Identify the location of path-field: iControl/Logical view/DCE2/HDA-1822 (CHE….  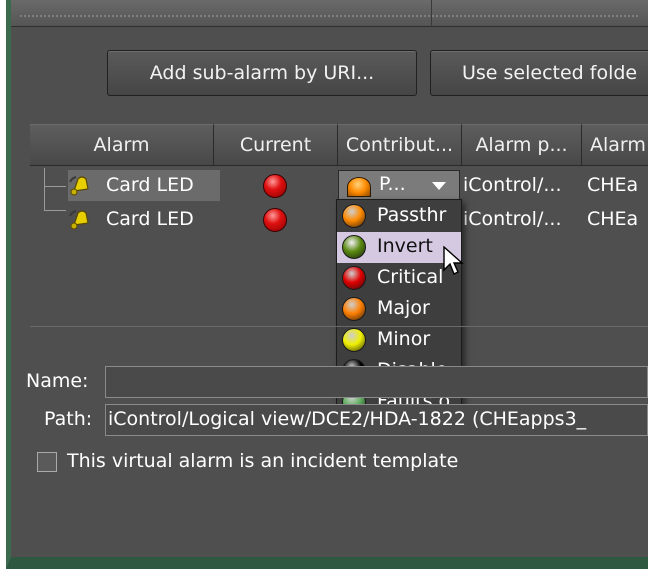
(376, 420).